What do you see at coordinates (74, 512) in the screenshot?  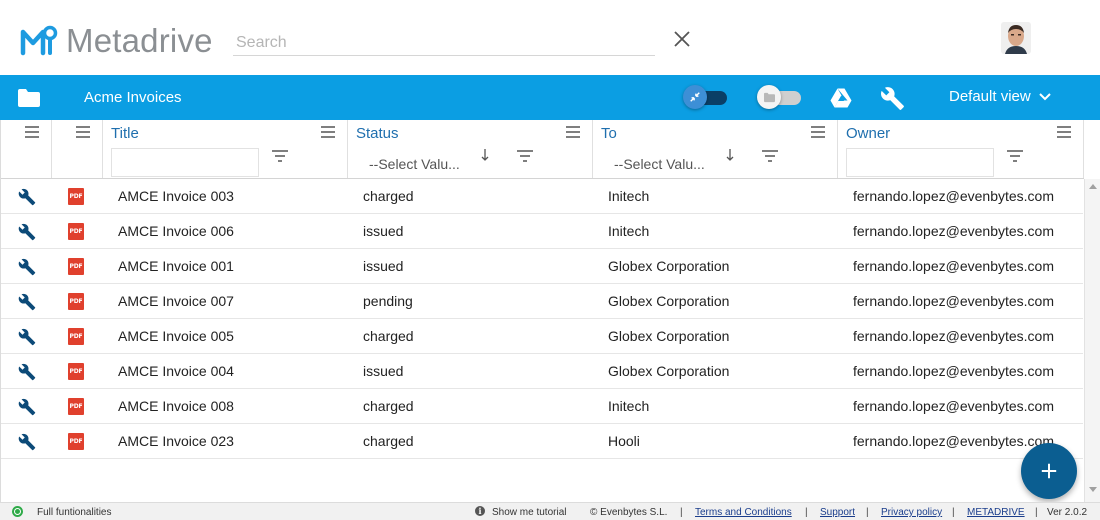 I see `status-text: Full funtionalities` at bounding box center [74, 512].